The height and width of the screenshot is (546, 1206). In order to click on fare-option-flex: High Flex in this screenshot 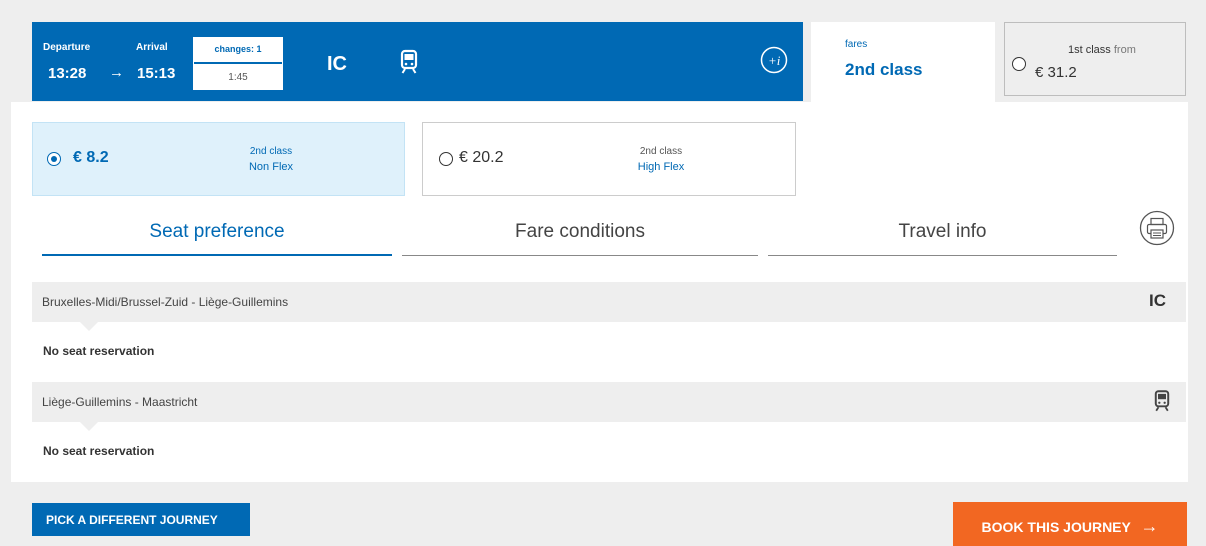, I will do `click(661, 167)`.